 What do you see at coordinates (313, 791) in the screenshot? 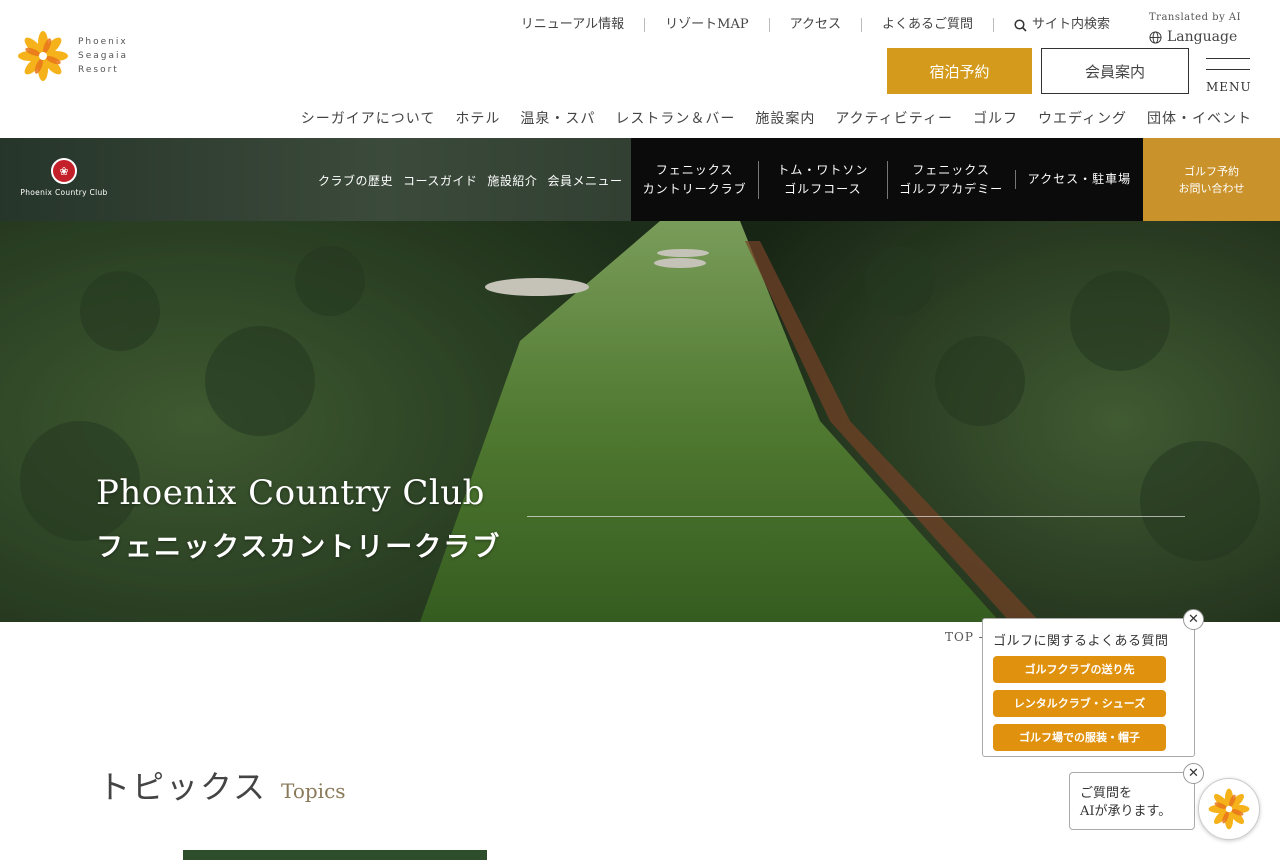
I see `topics-title-en: Topics` at bounding box center [313, 791].